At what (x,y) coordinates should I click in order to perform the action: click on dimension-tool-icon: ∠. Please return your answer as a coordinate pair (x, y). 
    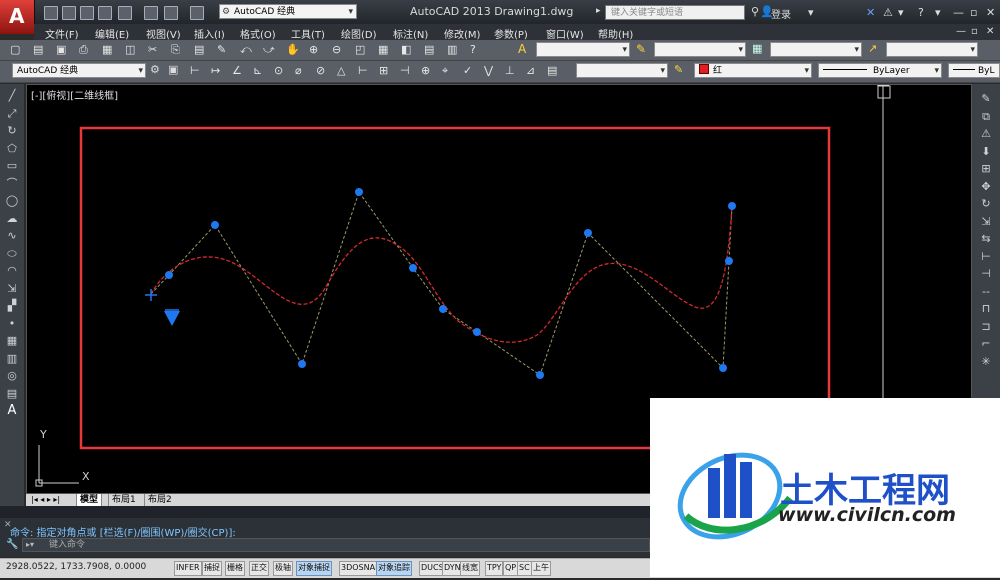
    Looking at the image, I should click on (237, 70).